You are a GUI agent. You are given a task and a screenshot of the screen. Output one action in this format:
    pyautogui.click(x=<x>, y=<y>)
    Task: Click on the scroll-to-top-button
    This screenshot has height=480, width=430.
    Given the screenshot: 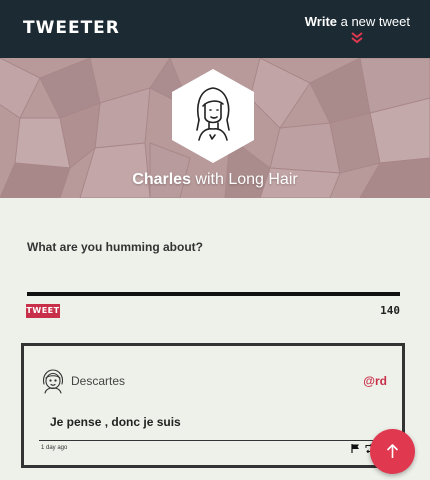 What is the action you would take?
    pyautogui.click(x=392, y=451)
    